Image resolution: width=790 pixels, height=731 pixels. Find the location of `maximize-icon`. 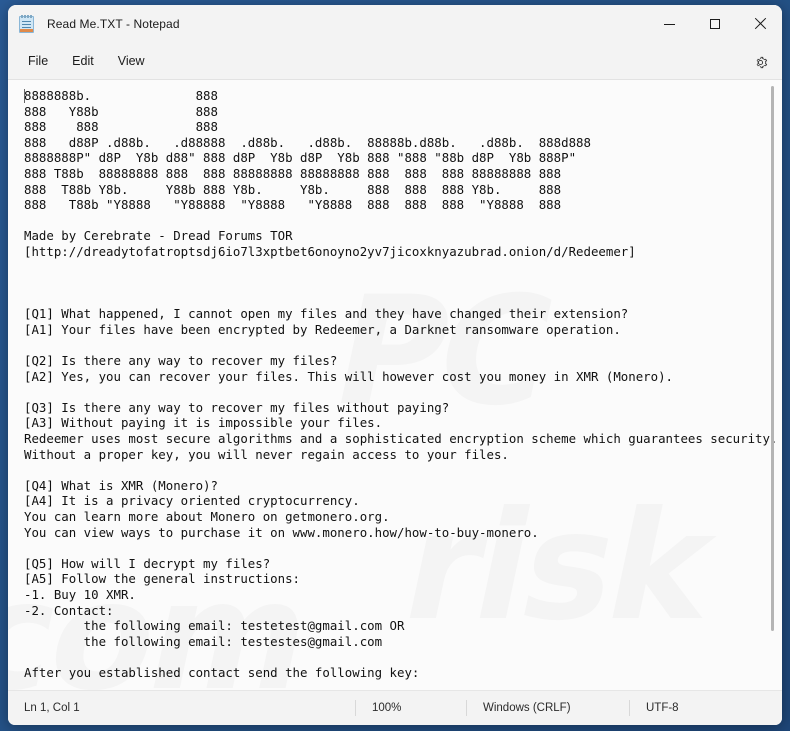

maximize-icon is located at coordinates (714, 24).